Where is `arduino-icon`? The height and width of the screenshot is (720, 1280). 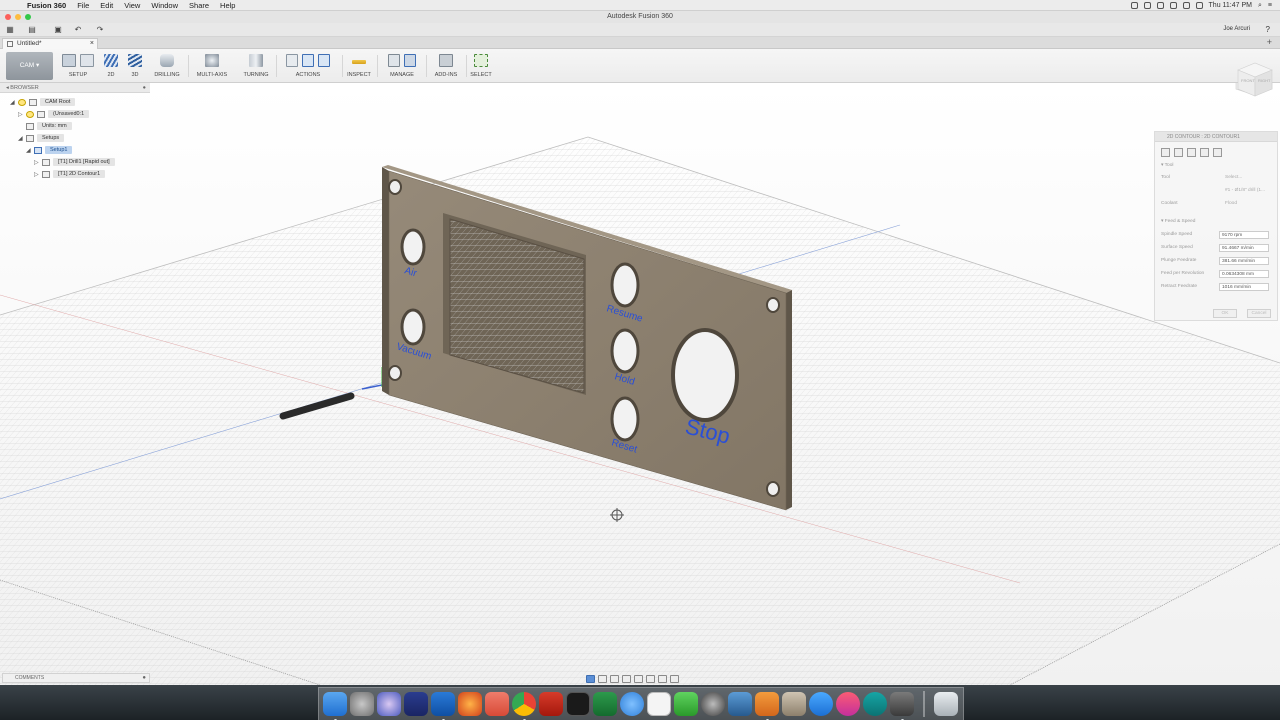
arduino-icon is located at coordinates (875, 704).